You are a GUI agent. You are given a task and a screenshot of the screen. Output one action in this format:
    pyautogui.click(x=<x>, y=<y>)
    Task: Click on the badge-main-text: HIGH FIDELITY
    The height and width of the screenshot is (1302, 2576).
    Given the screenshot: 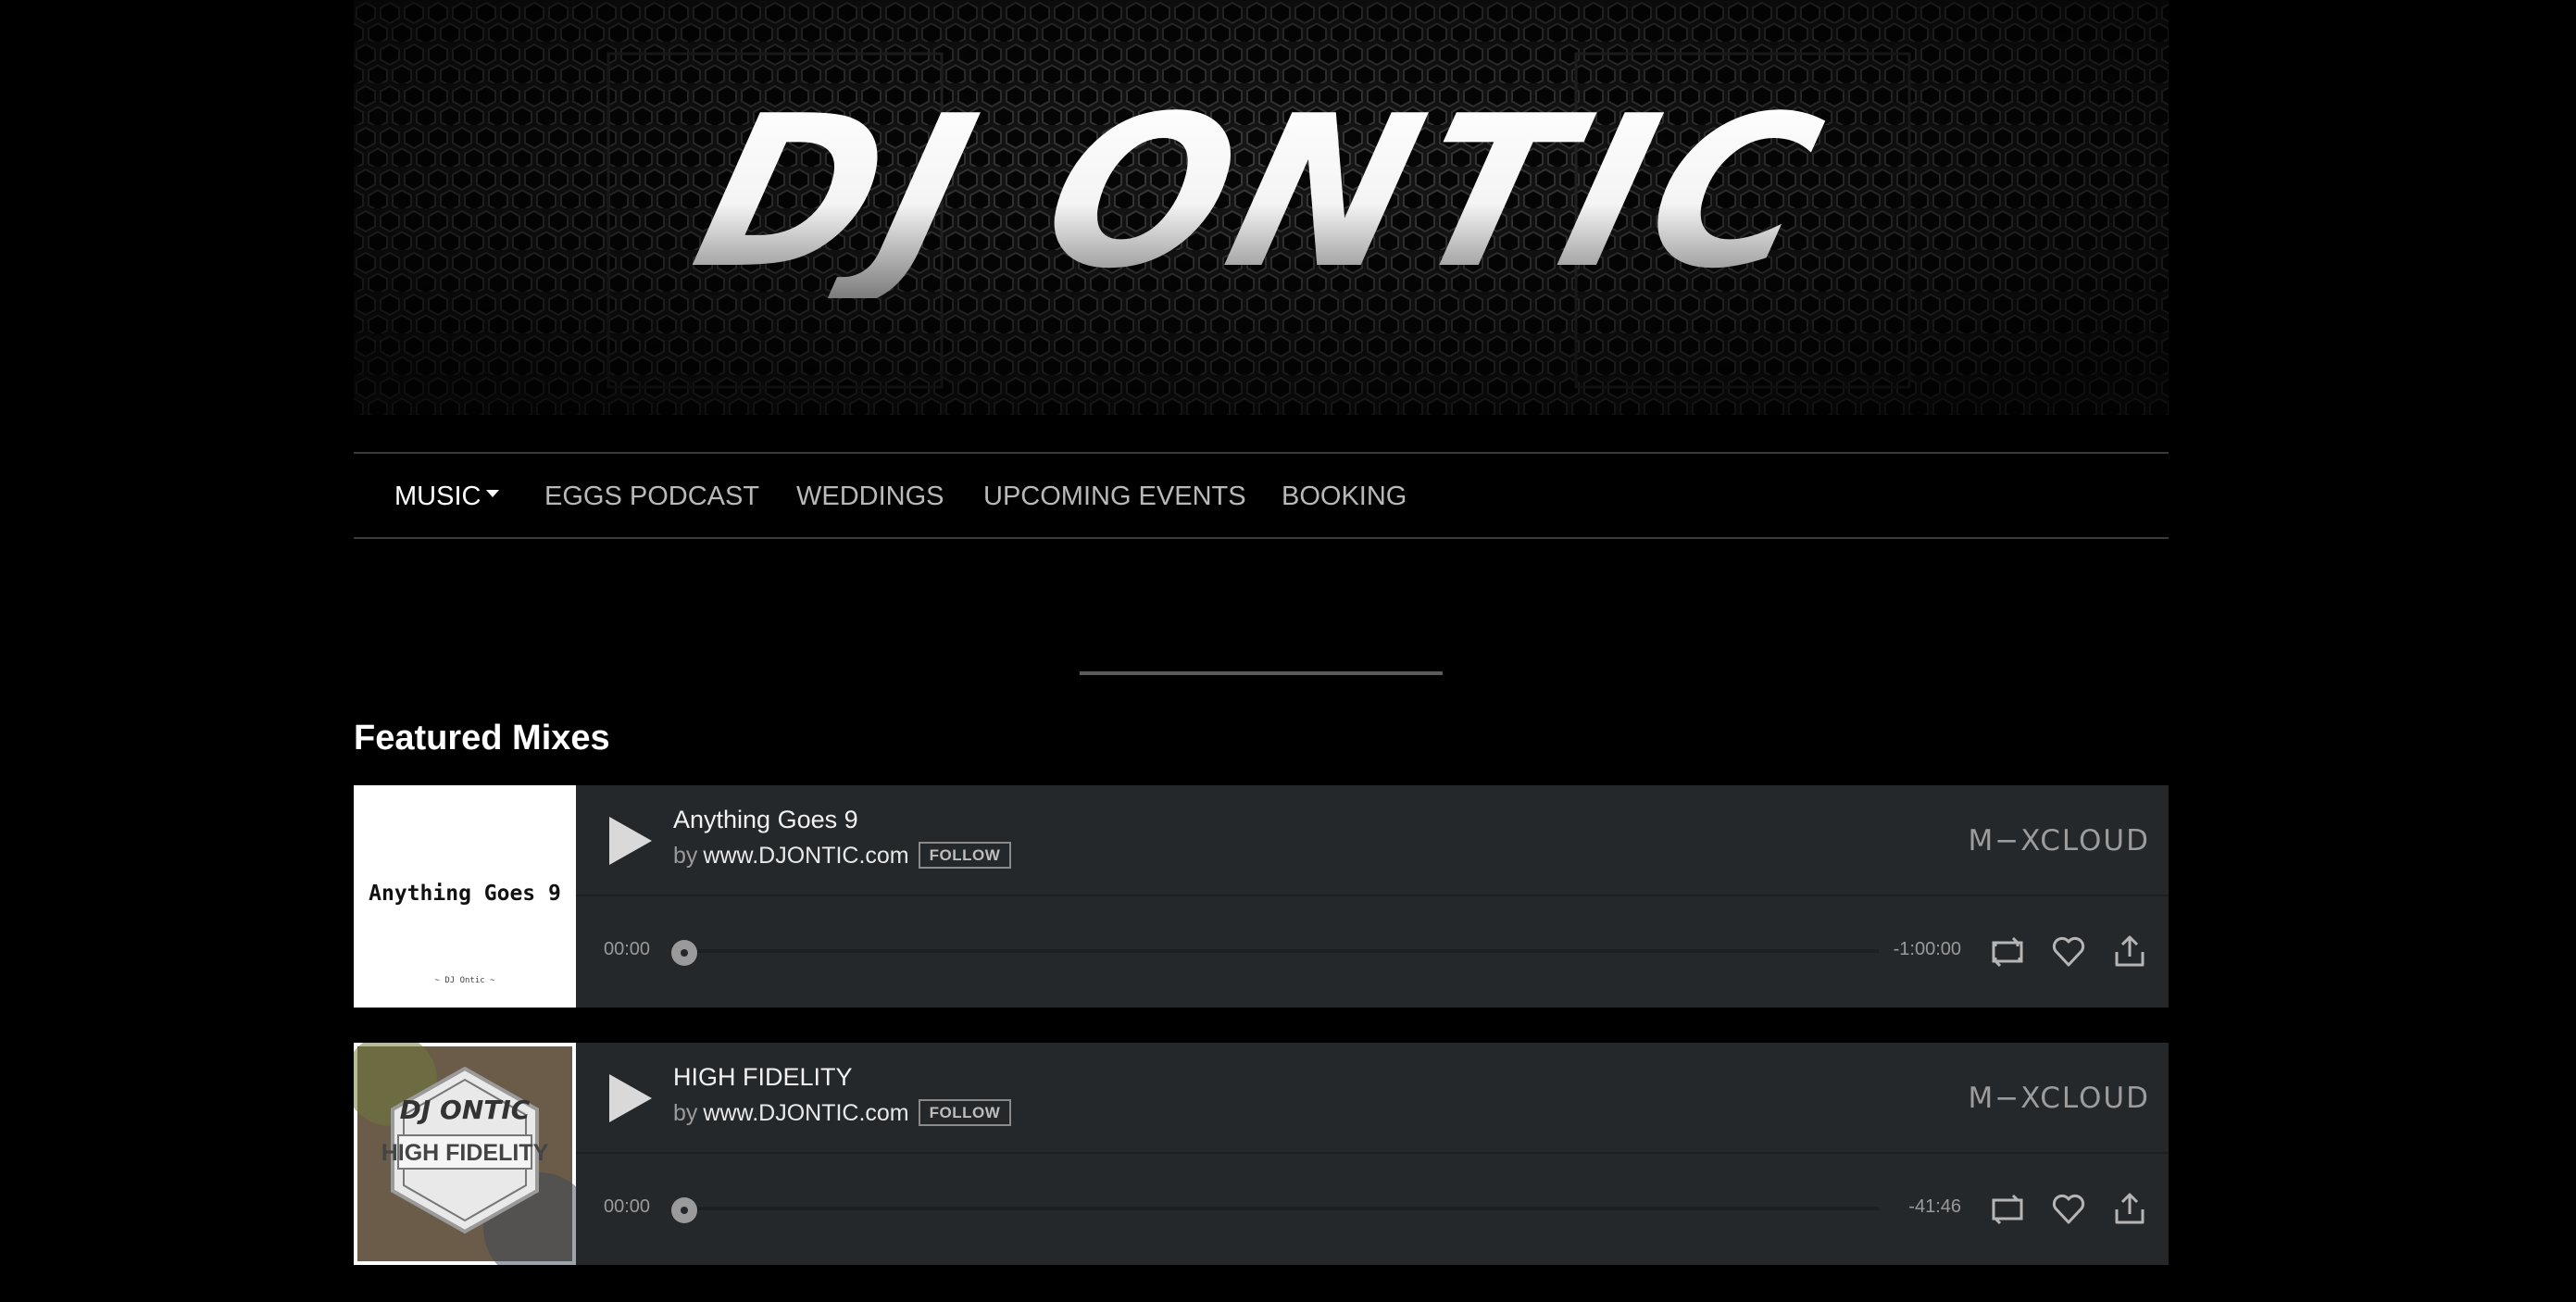 What is the action you would take?
    pyautogui.click(x=465, y=1153)
    